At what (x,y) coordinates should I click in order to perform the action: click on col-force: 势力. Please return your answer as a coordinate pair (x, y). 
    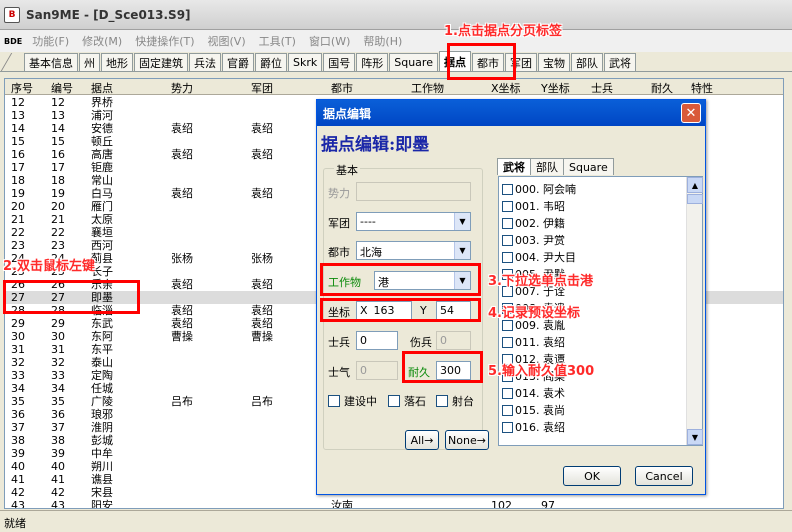
    Looking at the image, I should click on (182, 88).